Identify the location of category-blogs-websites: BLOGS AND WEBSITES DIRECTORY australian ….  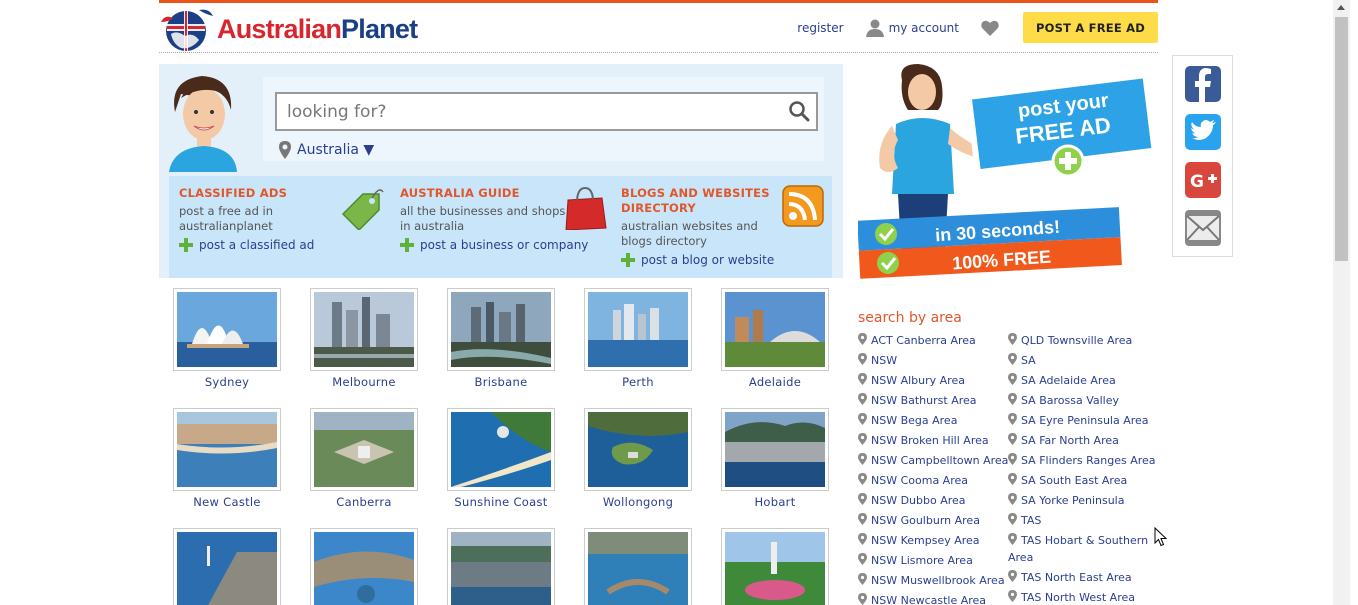
(721, 227).